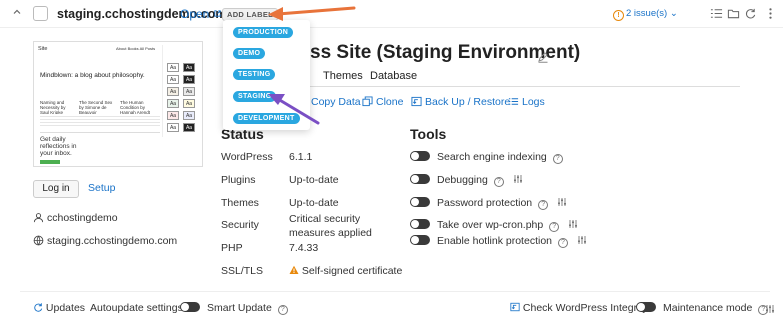 The width and height of the screenshot is (783, 326). I want to click on logs-button: Logs, so click(526, 102).